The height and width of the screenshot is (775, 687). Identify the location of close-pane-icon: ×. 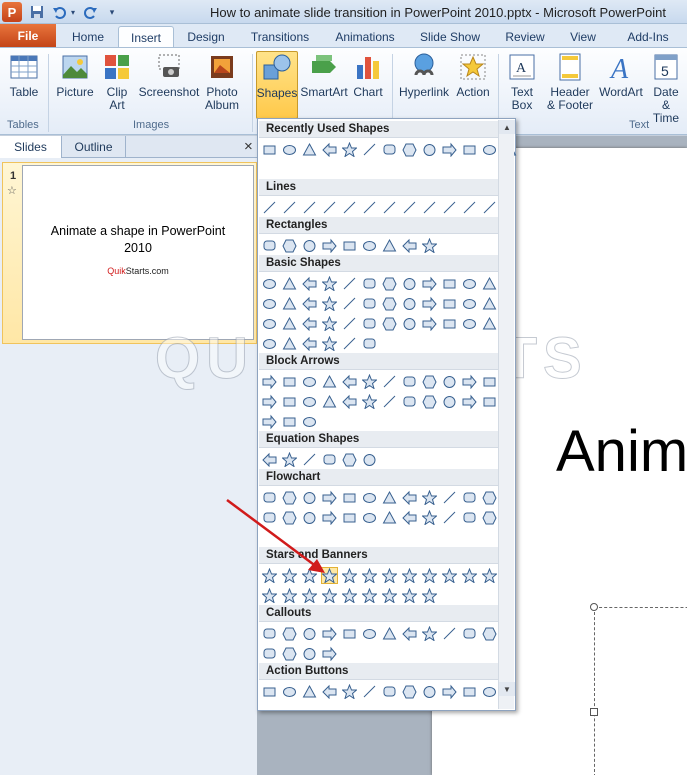
(250, 146).